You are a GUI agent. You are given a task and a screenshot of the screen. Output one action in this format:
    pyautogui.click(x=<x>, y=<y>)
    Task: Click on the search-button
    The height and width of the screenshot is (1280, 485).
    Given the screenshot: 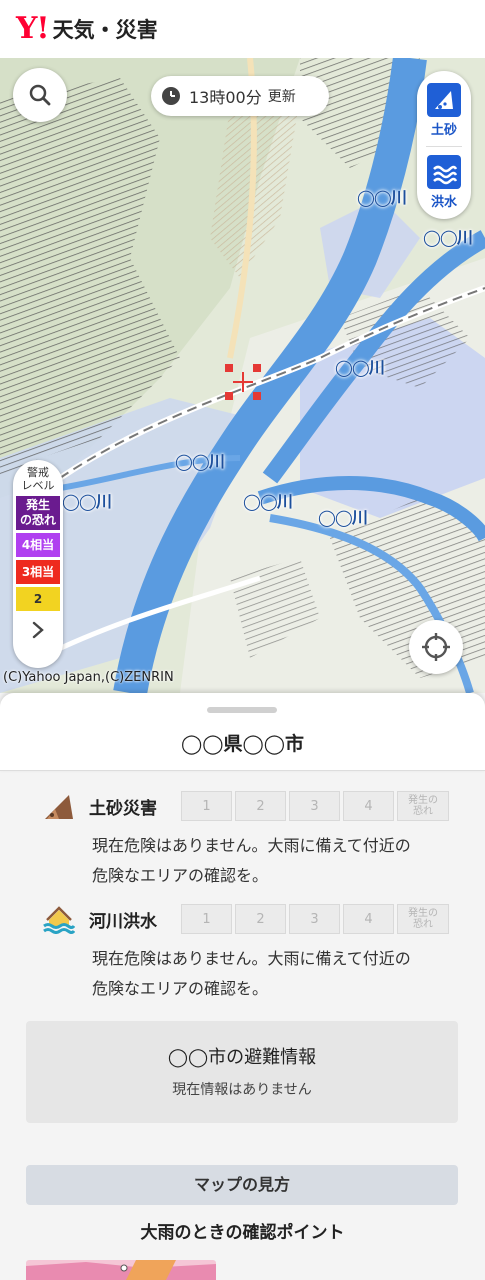 What is the action you would take?
    pyautogui.click(x=40, y=95)
    